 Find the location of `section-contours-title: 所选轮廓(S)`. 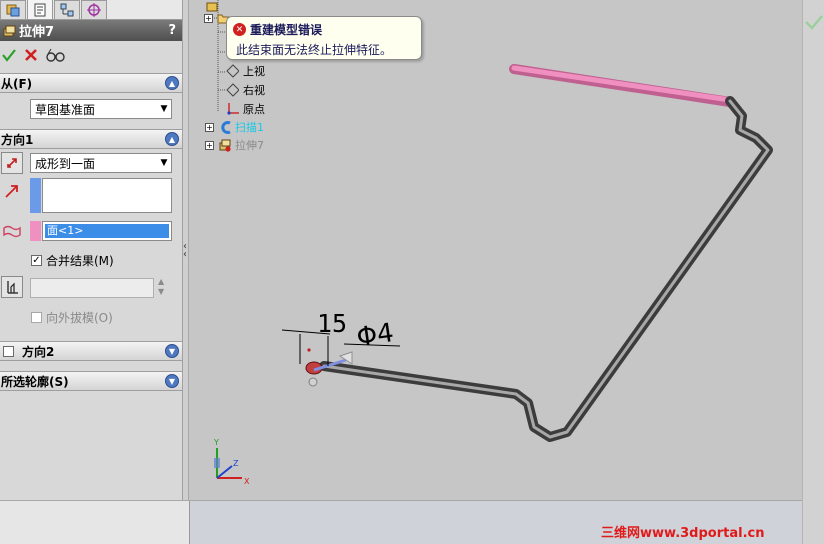

section-contours-title: 所选轮廓(S) is located at coordinates (35, 381).